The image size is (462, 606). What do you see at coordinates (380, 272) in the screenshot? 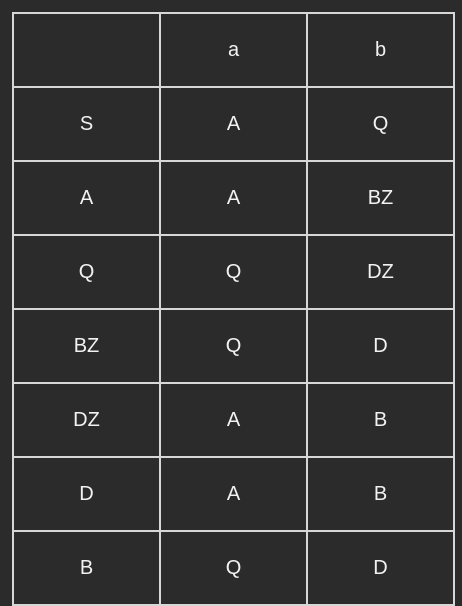
I see `transition-cell-b: DZ` at bounding box center [380, 272].